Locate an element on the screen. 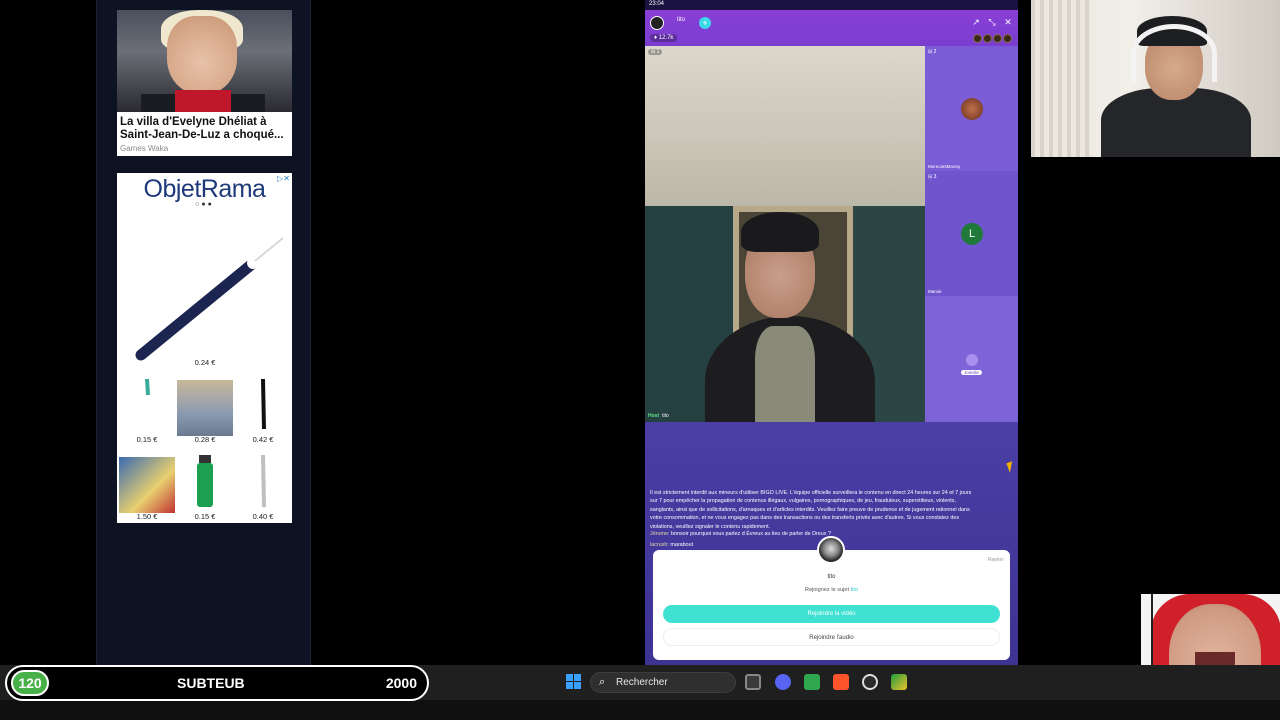 The image size is (1280, 720). chat-message: lacrush: marabout is located at coordinates (671, 545).